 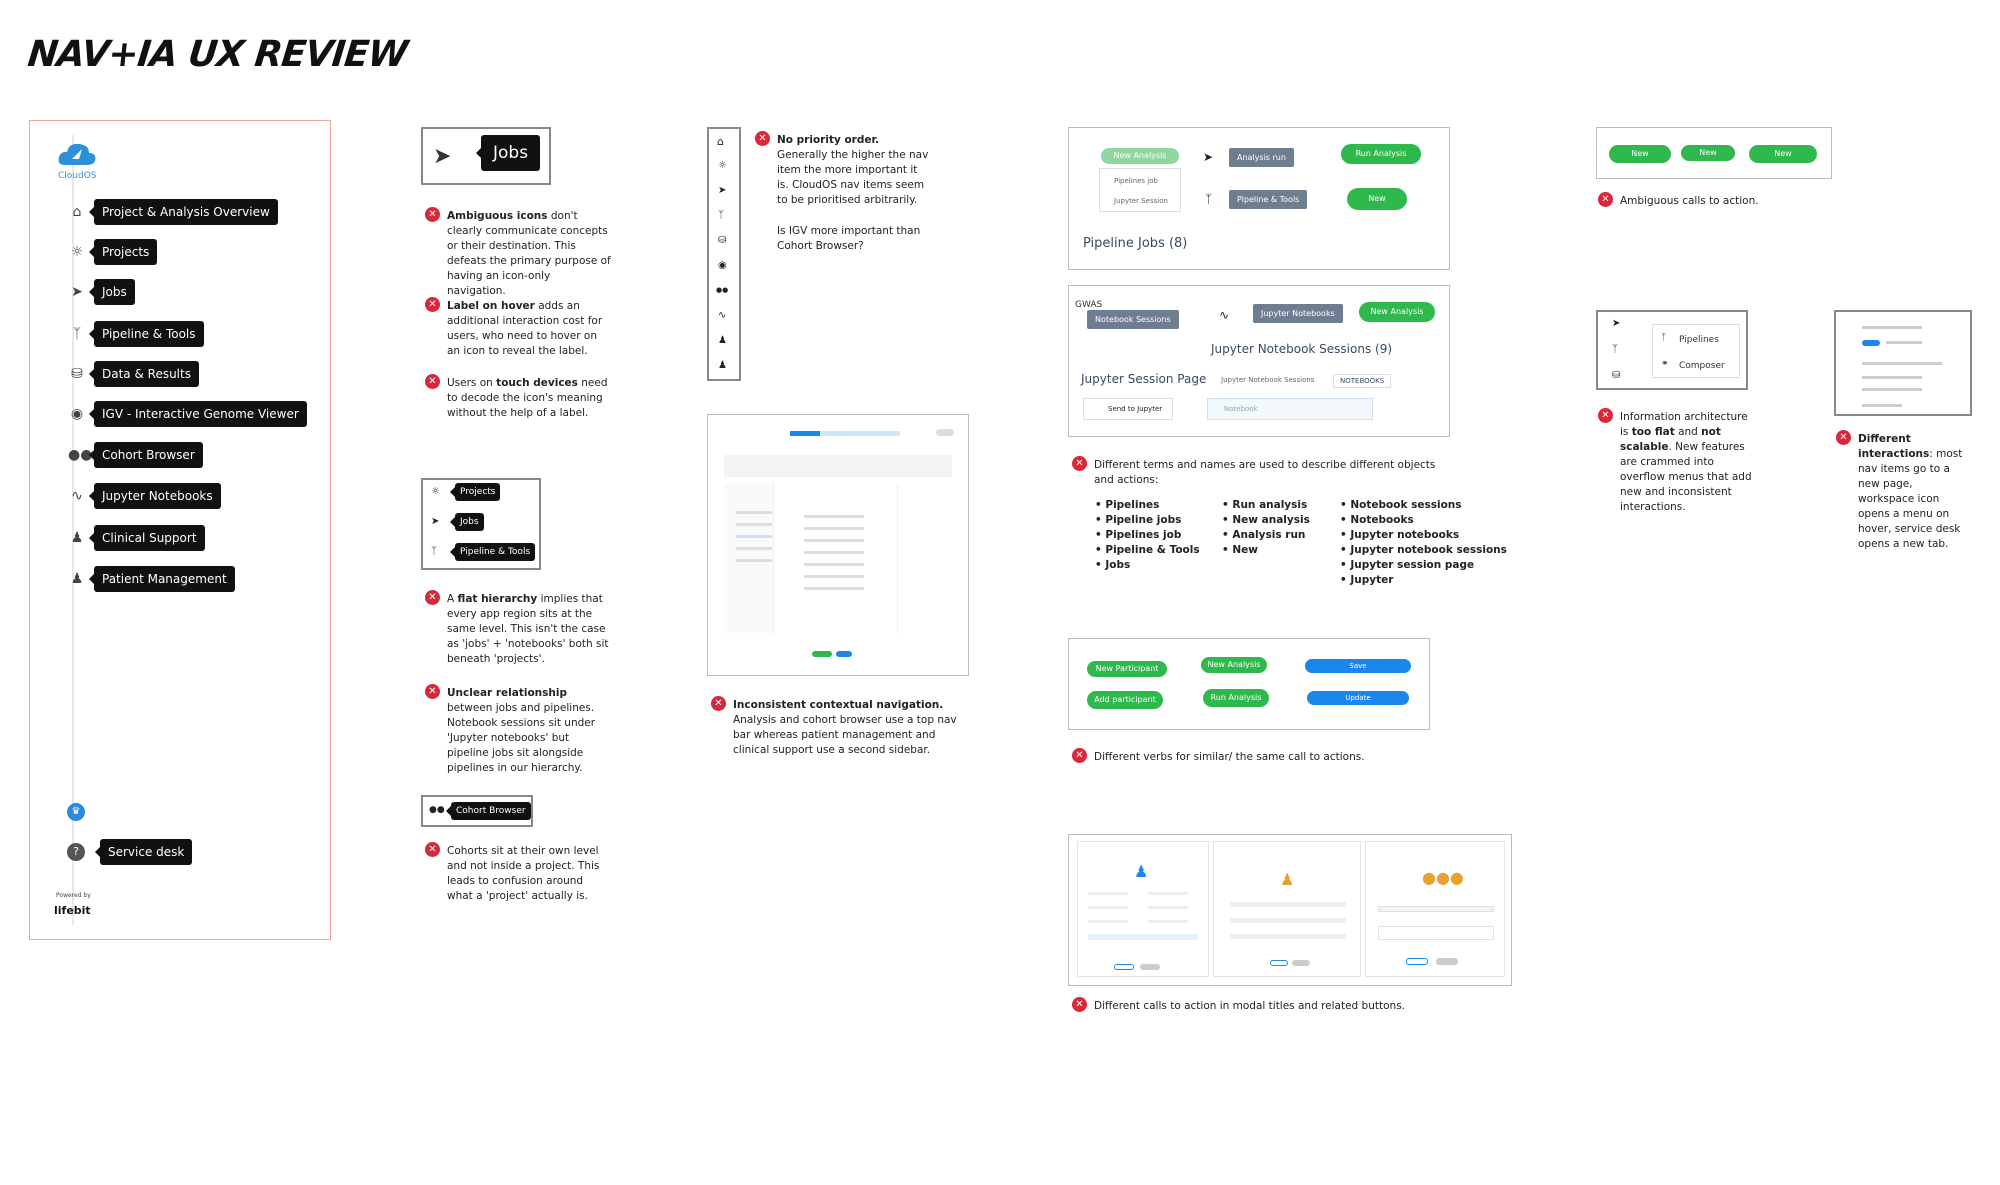 I want to click on user-icon: ♟, so click(x=1287, y=879).